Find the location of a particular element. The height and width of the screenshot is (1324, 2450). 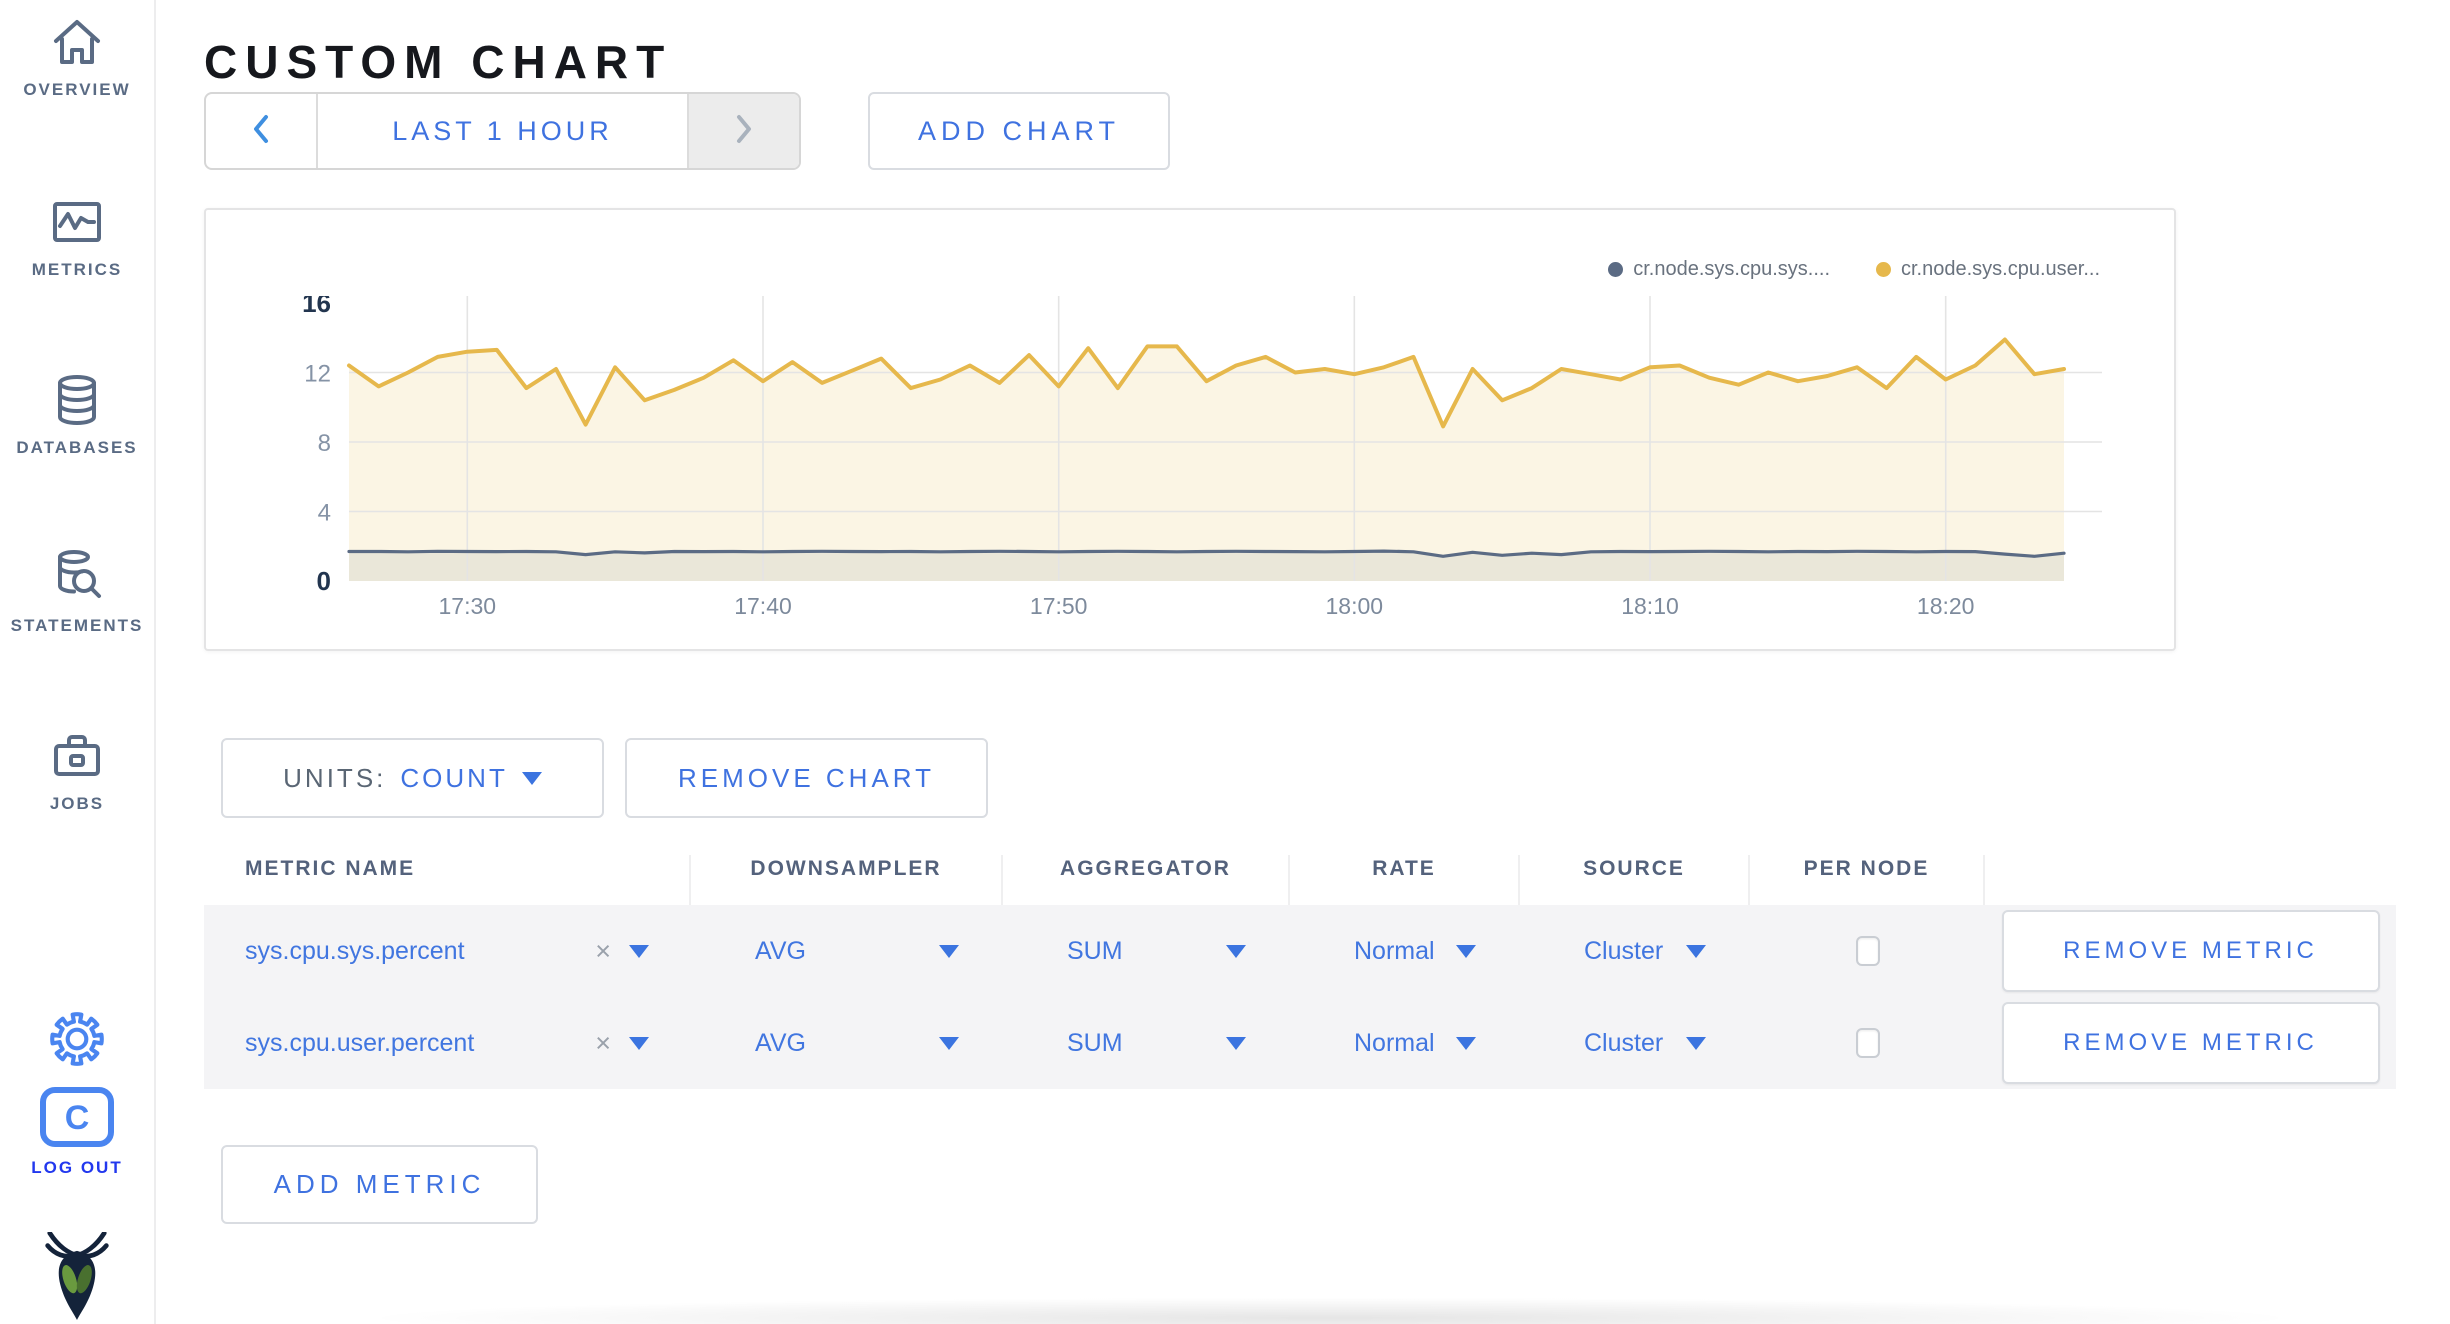

metric-name-cell: sys.cpu.sys.percent × is located at coordinates (447, 951).